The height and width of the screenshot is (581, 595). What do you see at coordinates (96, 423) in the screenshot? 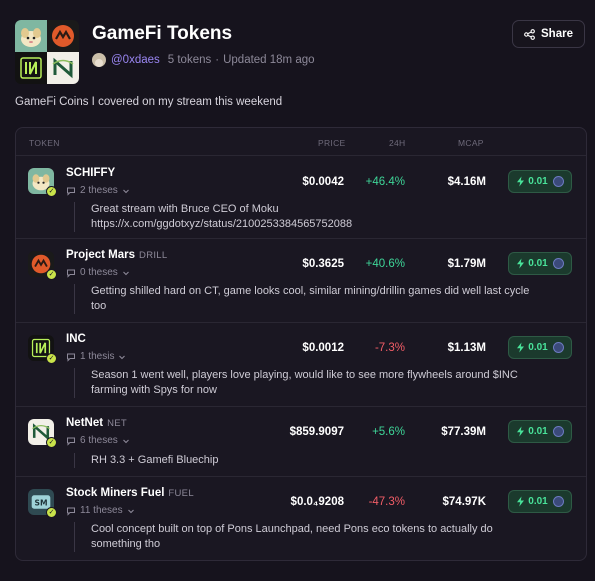
I see `token-name: NetNet NET` at bounding box center [96, 423].